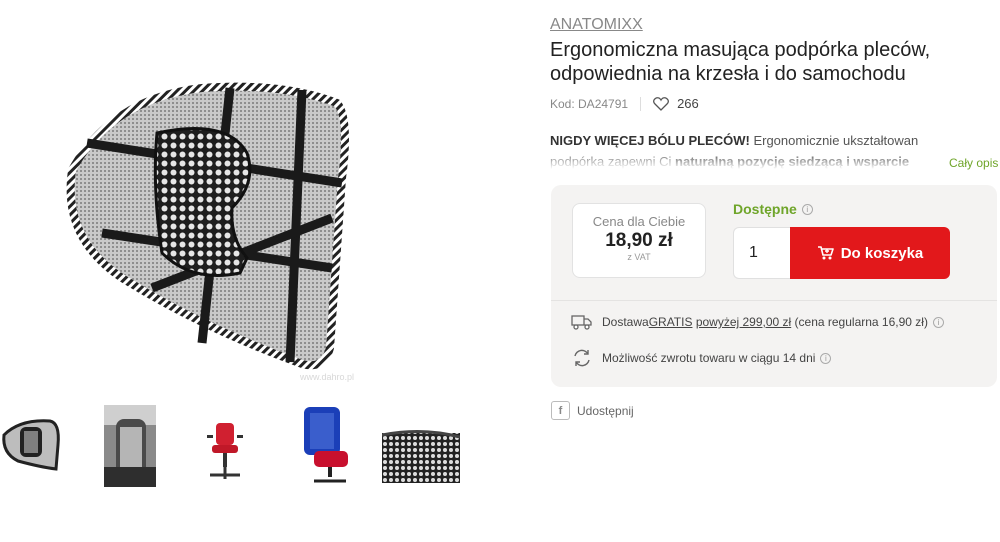  I want to click on price-label: Cena dla Ciebie, so click(639, 221).